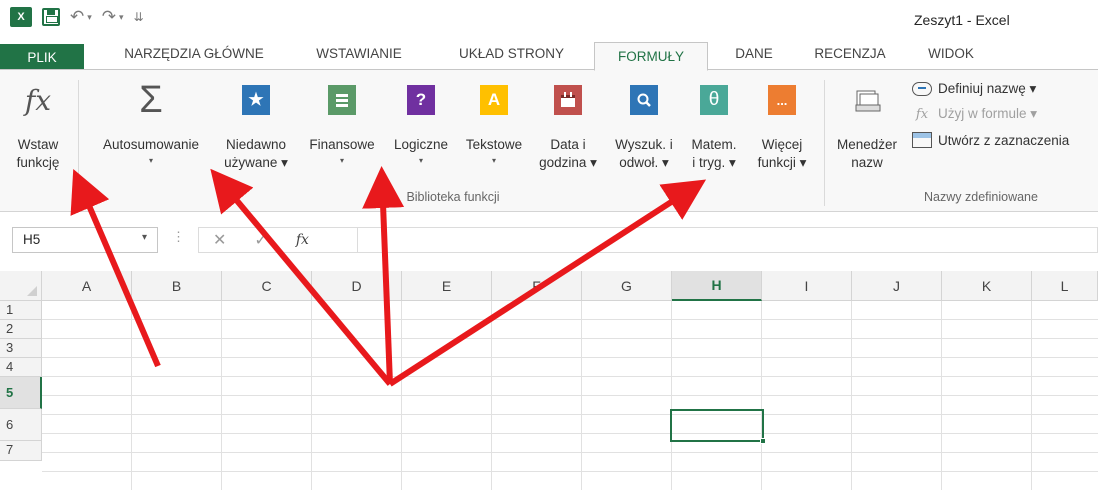  I want to click on name-manager-label-1: Menedżer, so click(867, 144).